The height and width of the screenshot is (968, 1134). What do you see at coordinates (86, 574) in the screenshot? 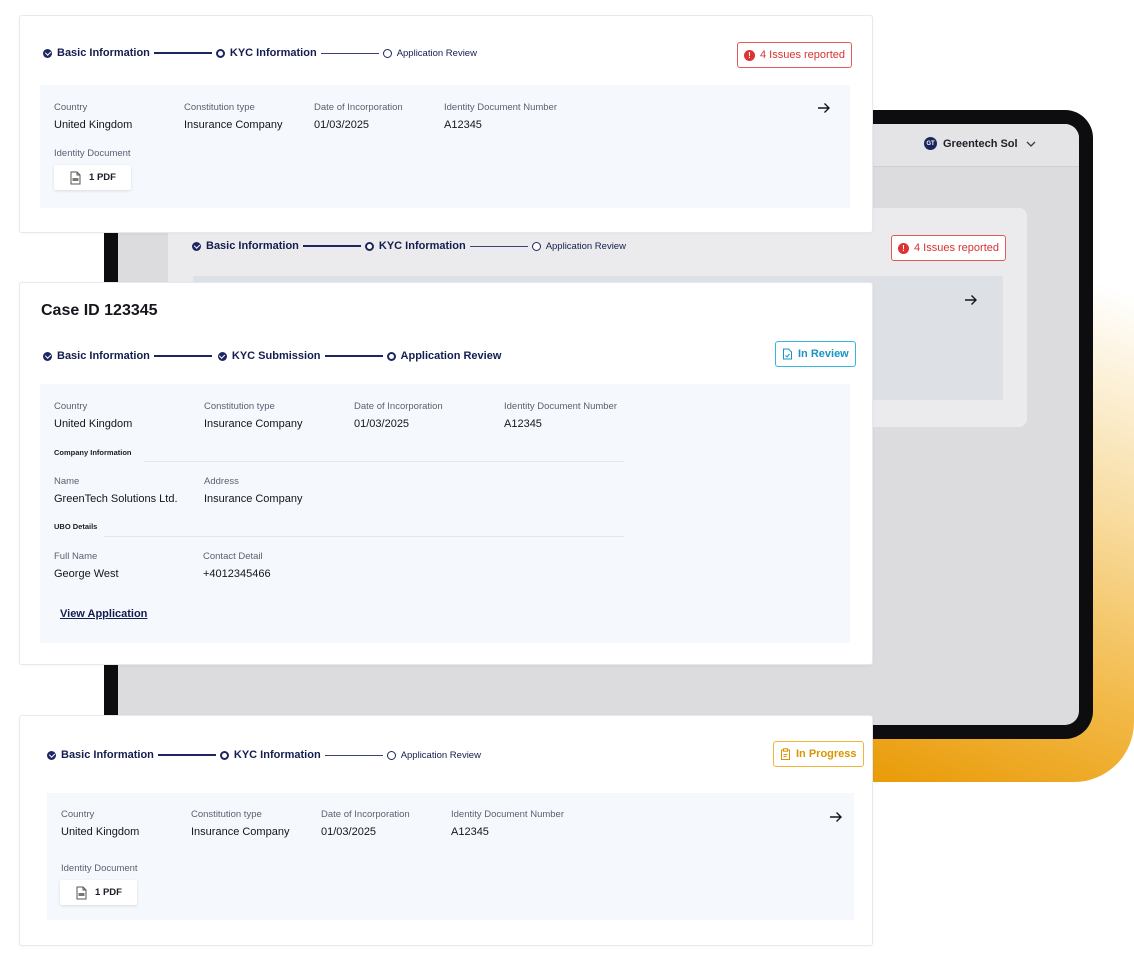
I see `field-value-full-name: George West` at bounding box center [86, 574].